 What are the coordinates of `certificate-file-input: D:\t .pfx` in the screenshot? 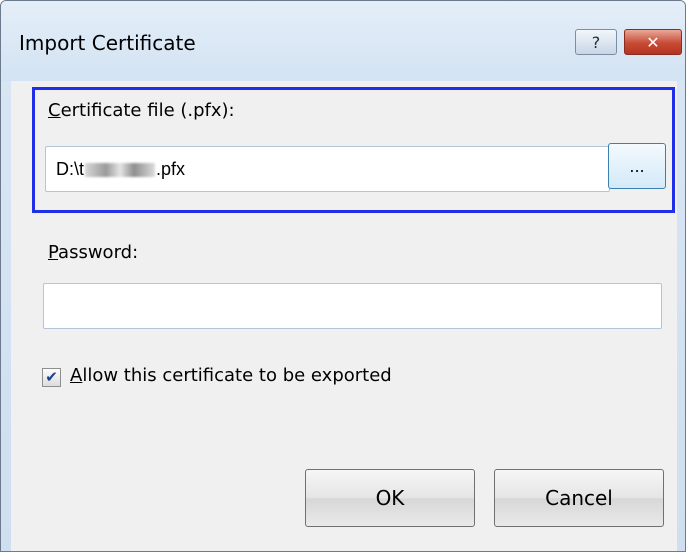 It's located at (327, 169).